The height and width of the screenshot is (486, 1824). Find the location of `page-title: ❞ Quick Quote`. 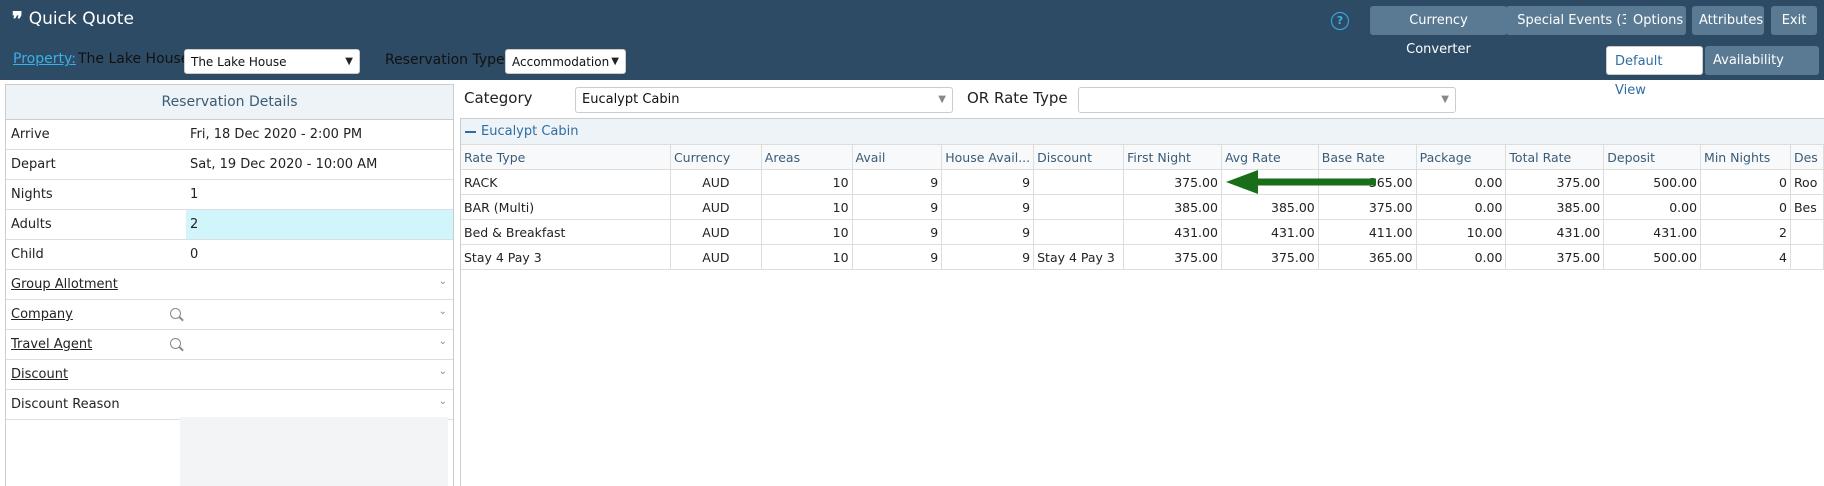

page-title: ❞ Quick Quote is located at coordinates (73, 19).